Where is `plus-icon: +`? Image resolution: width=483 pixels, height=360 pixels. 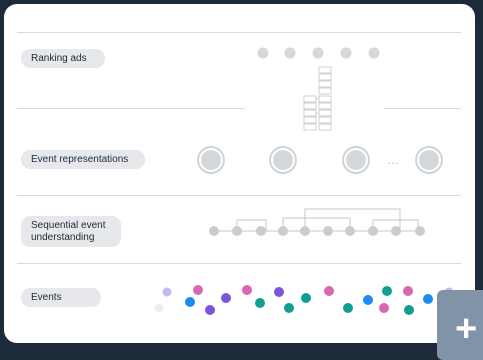
plus-icon: + is located at coordinates (466, 329).